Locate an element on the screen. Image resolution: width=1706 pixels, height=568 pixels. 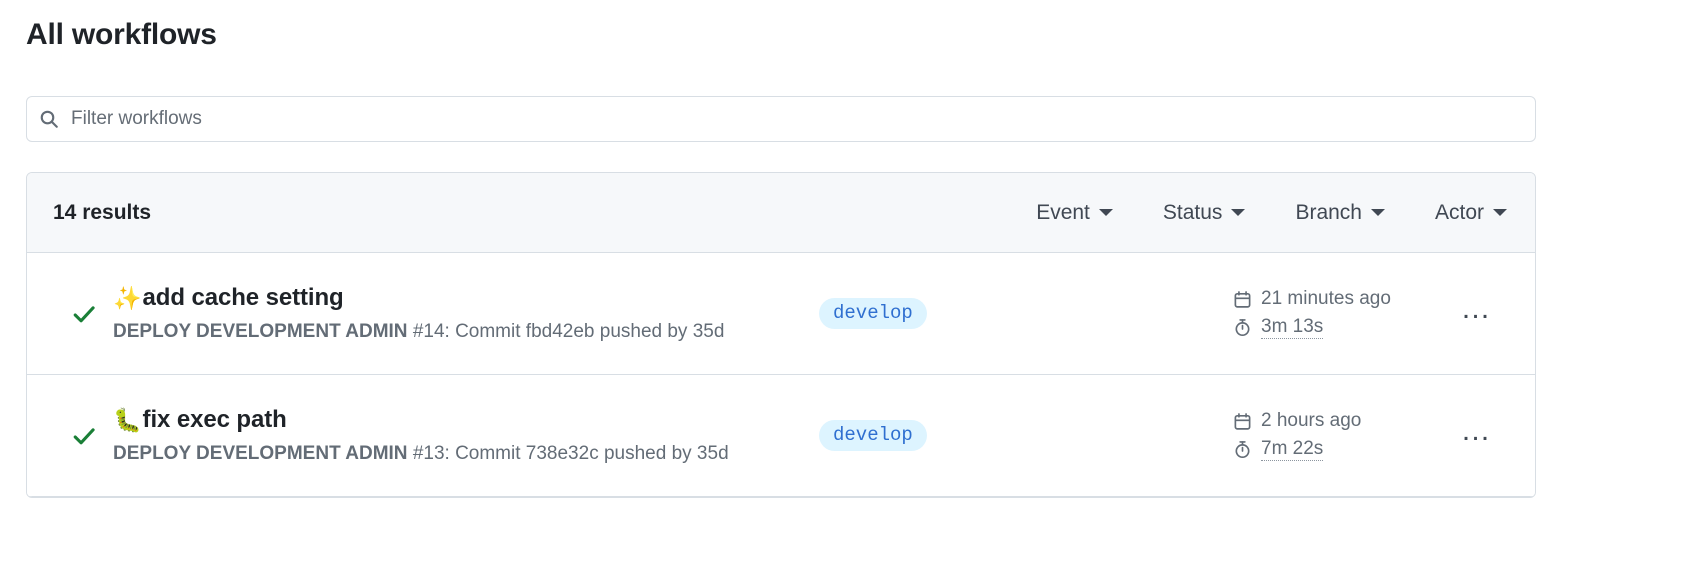
search-icon is located at coordinates (49, 119).